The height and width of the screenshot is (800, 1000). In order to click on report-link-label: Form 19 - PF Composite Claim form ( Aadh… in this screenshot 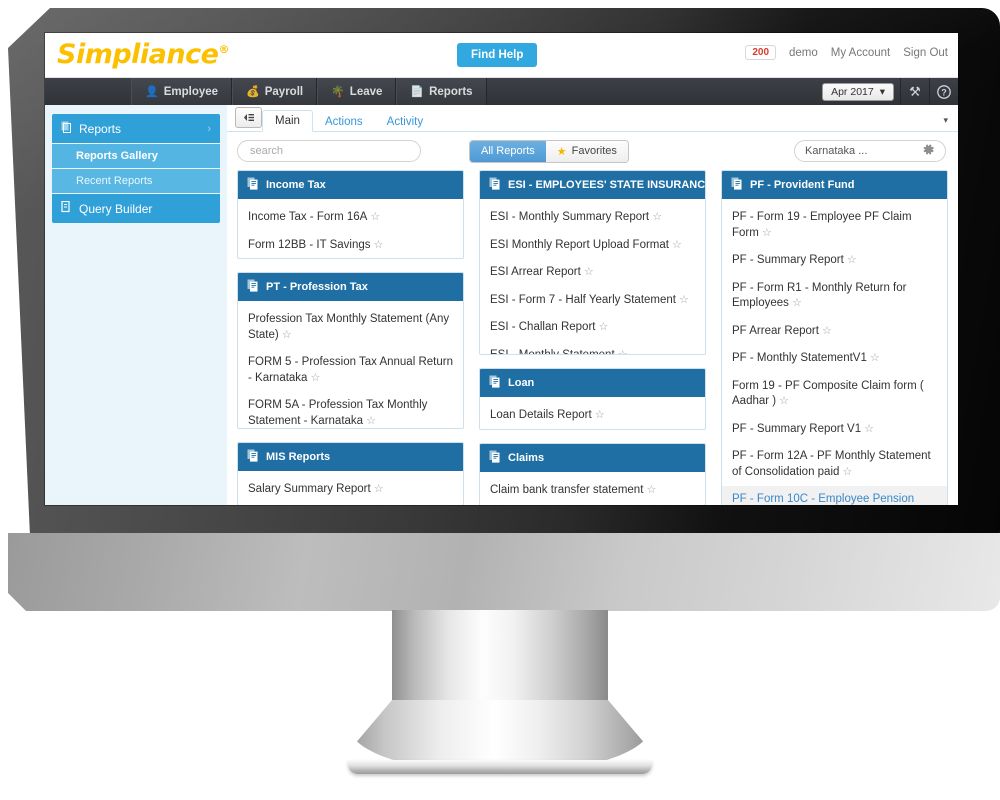, I will do `click(828, 393)`.